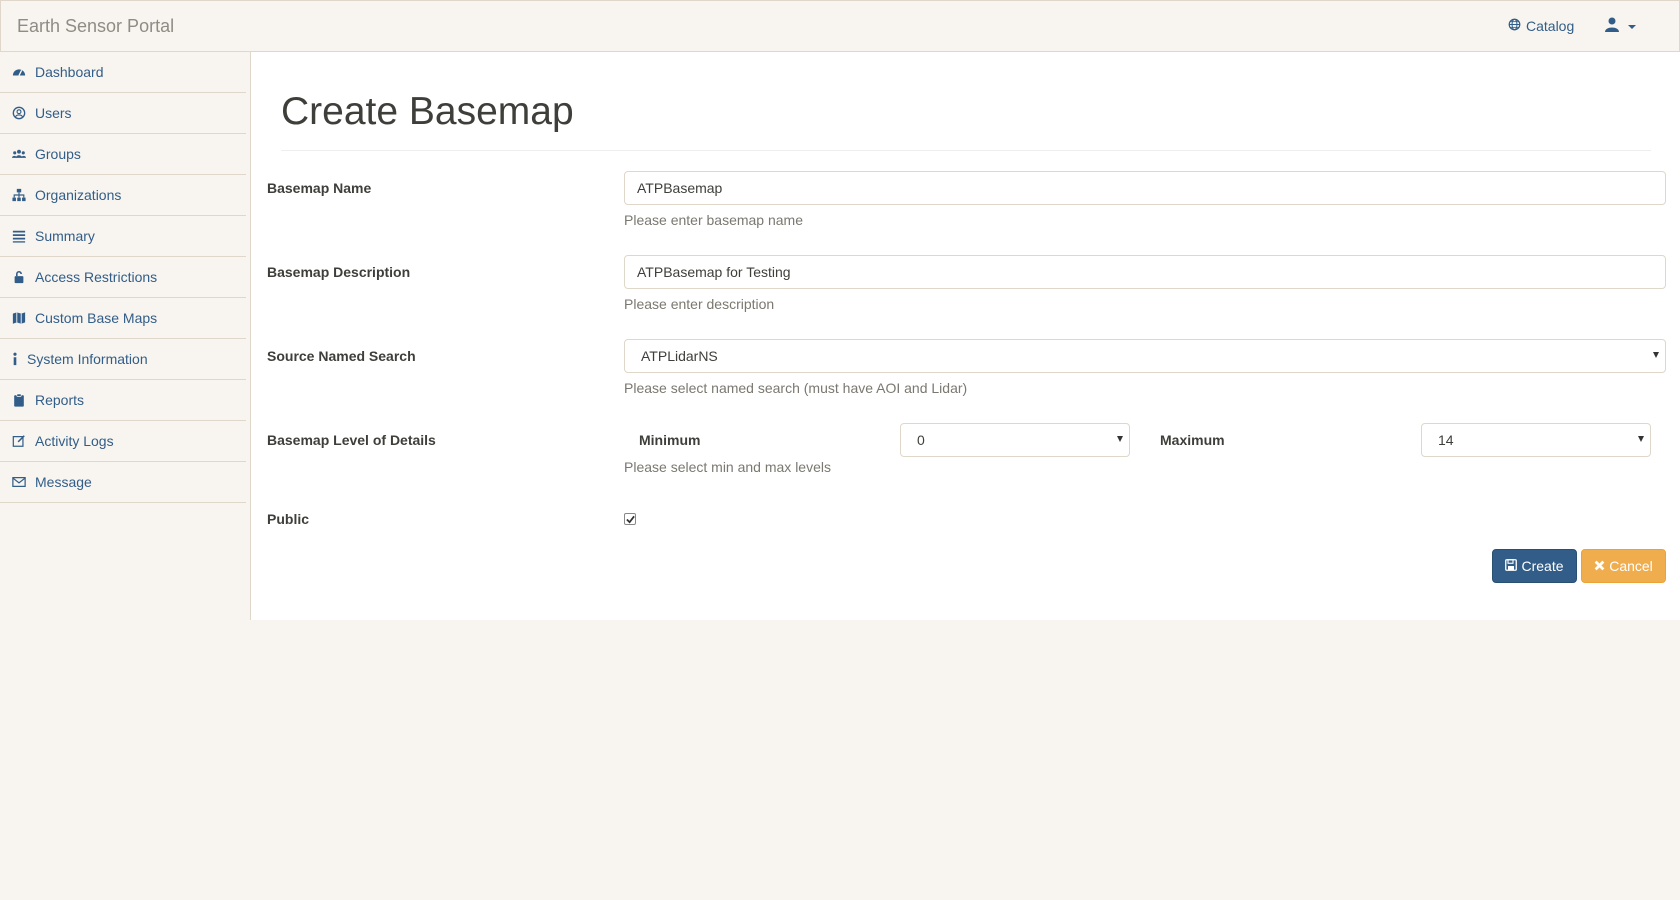 Image resolution: width=1680 pixels, height=900 pixels. I want to click on basemap-name-value: ATPBasemap, so click(680, 188).